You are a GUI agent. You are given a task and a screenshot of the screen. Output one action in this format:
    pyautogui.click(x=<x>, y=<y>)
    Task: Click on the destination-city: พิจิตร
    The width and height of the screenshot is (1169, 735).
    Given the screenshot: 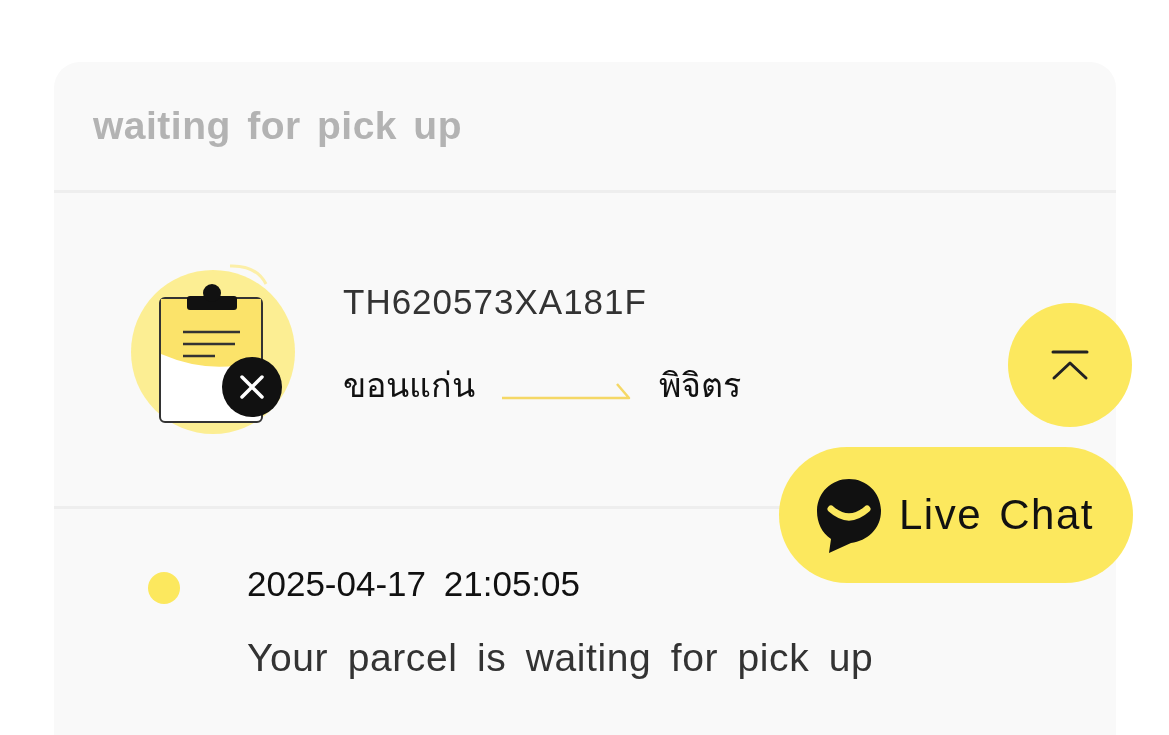 What is the action you would take?
    pyautogui.click(x=700, y=386)
    